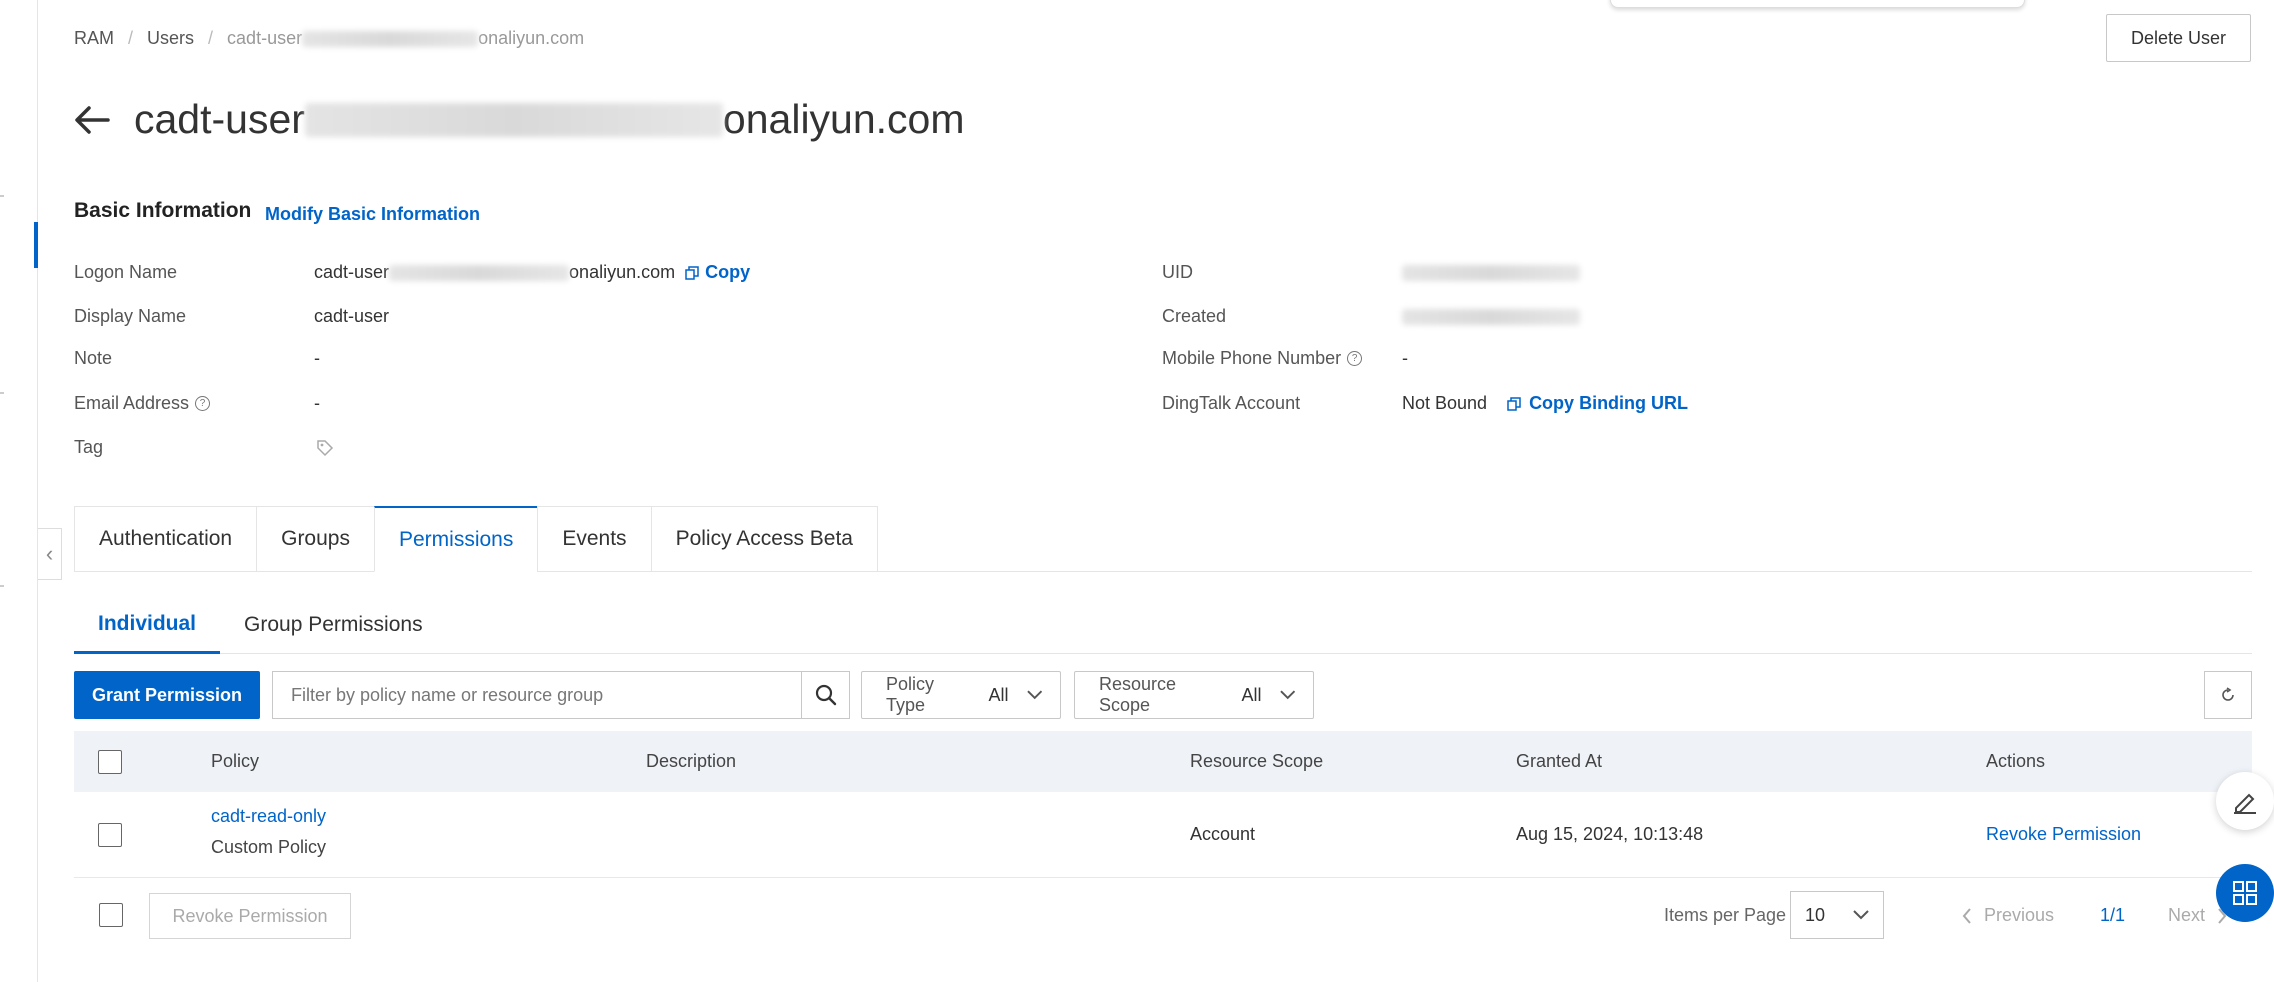 This screenshot has height=982, width=2274. I want to click on col-actions: Actions, so click(2016, 761).